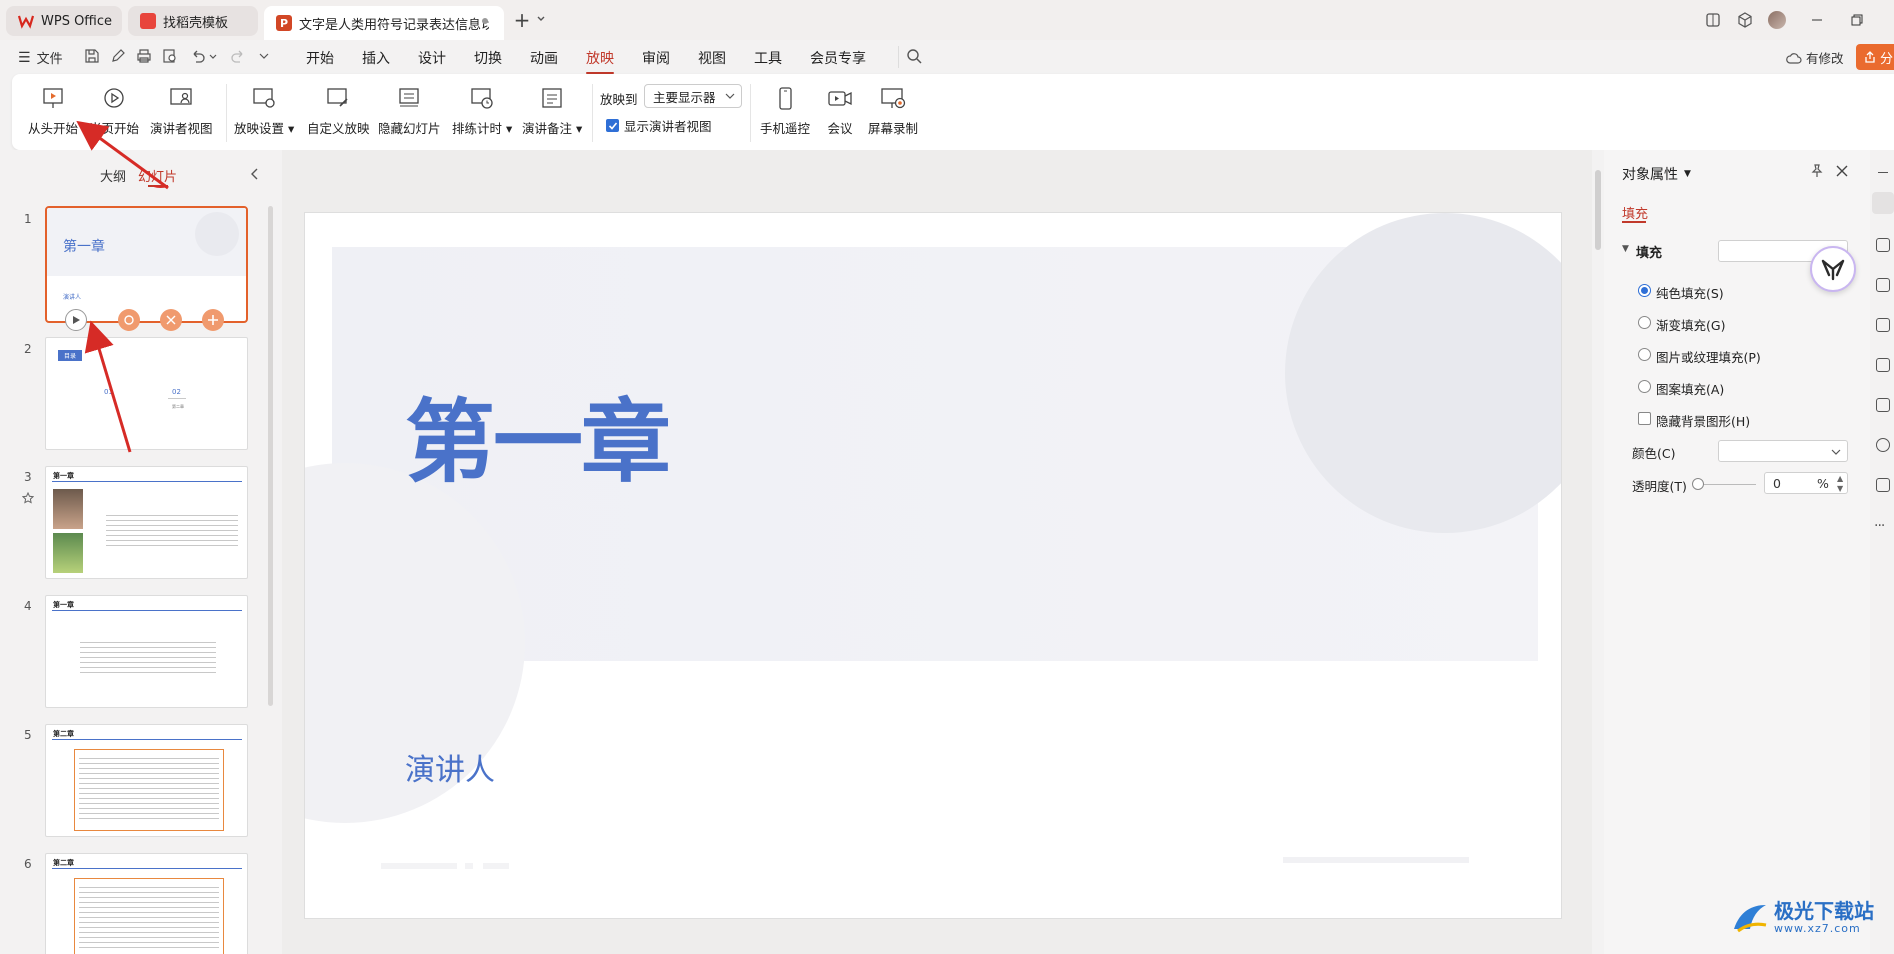  What do you see at coordinates (838, 58) in the screenshot?
I see `menu-vip: 会员专享` at bounding box center [838, 58].